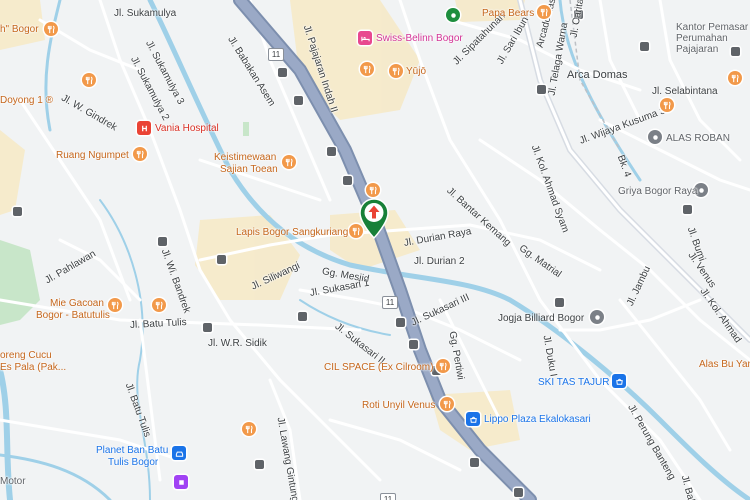 The width and height of the screenshot is (750, 500). Describe the element at coordinates (73, 315) in the screenshot. I see `poi-label: Bogor - Batutulis` at that location.